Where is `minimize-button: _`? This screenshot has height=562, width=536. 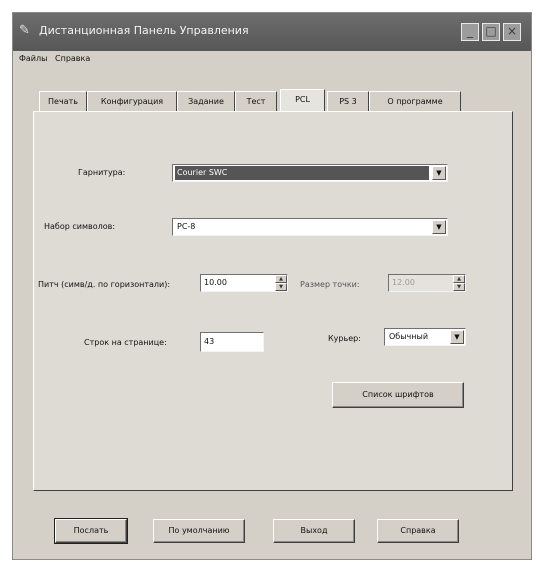 minimize-button: _ is located at coordinates (470, 32).